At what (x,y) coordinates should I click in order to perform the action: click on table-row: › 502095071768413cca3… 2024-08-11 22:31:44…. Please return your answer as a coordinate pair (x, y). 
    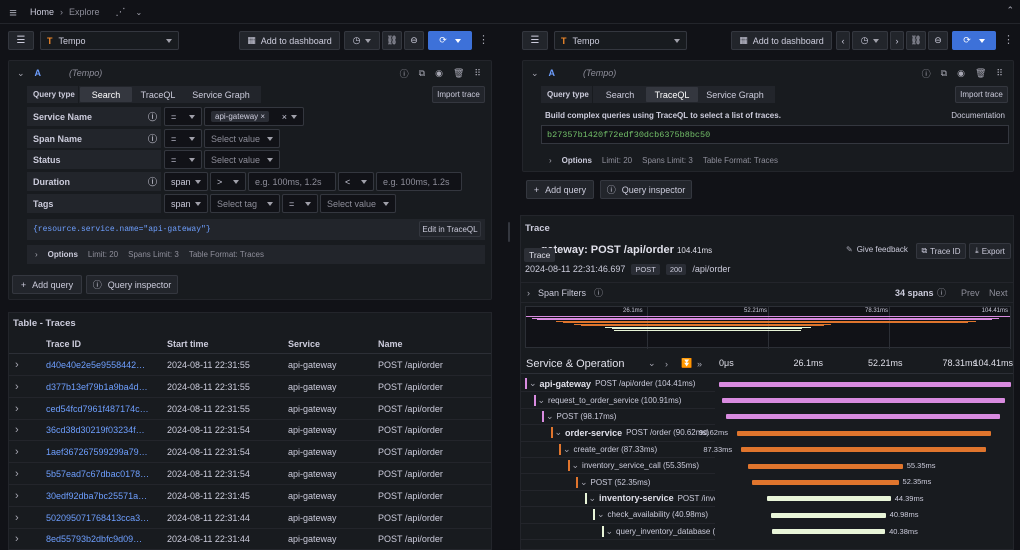
    Looking at the image, I should click on (250, 518).